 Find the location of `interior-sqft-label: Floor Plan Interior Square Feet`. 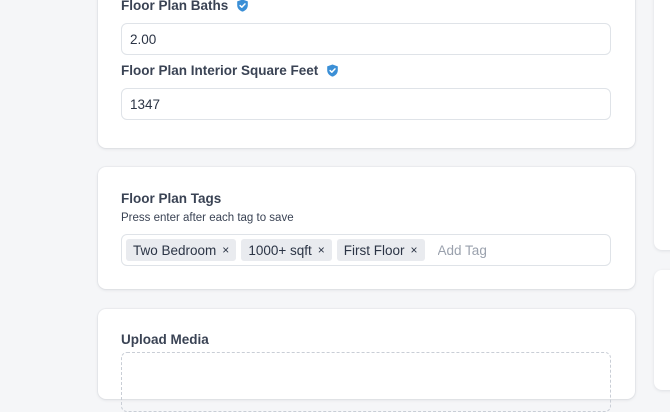

interior-sqft-label: Floor Plan Interior Square Feet is located at coordinates (230, 70).